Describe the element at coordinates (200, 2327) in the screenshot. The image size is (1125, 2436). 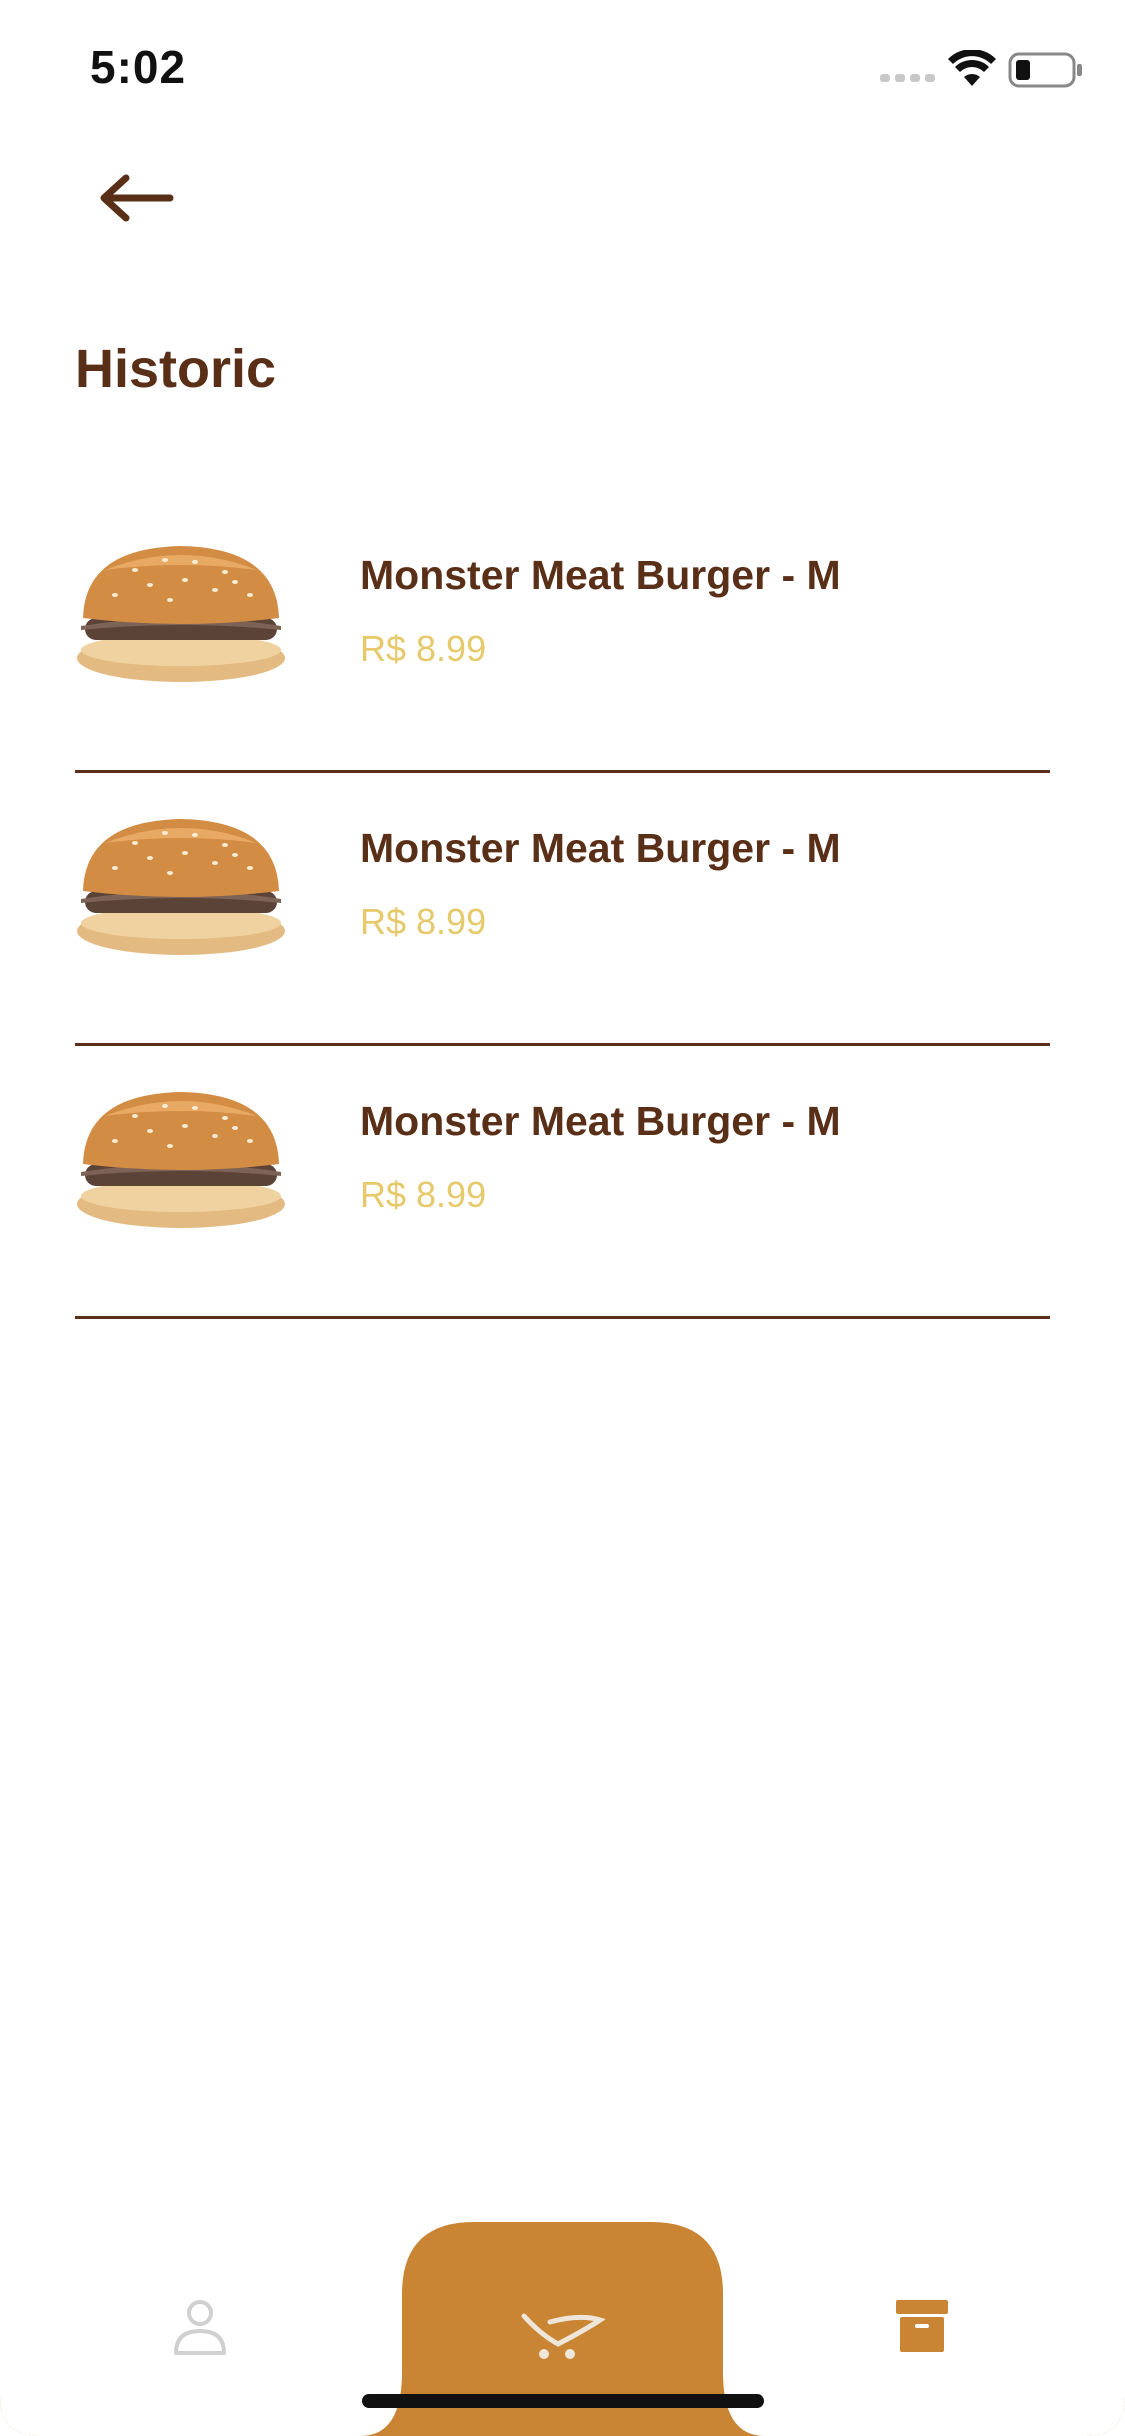
I see `user-icon` at that location.